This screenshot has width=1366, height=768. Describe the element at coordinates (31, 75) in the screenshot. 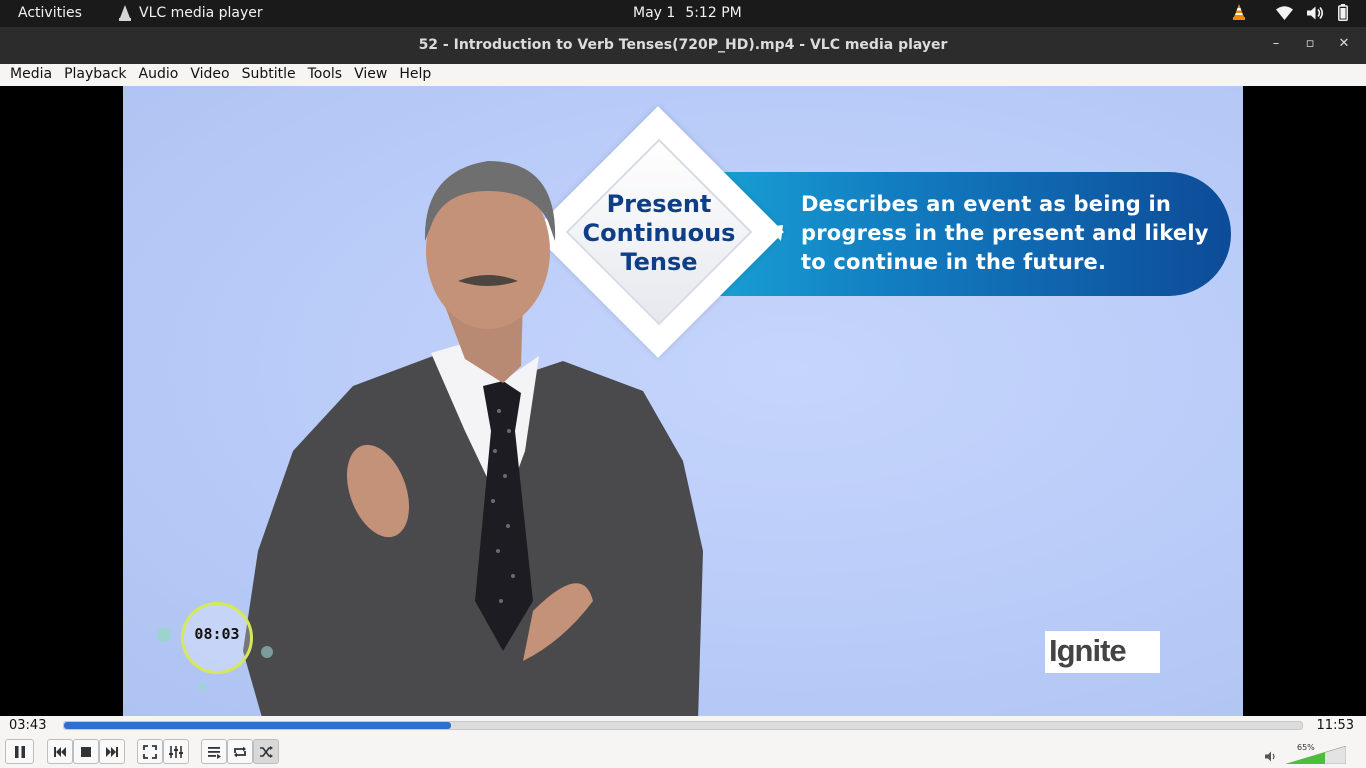

I see `menu-media: Media` at that location.